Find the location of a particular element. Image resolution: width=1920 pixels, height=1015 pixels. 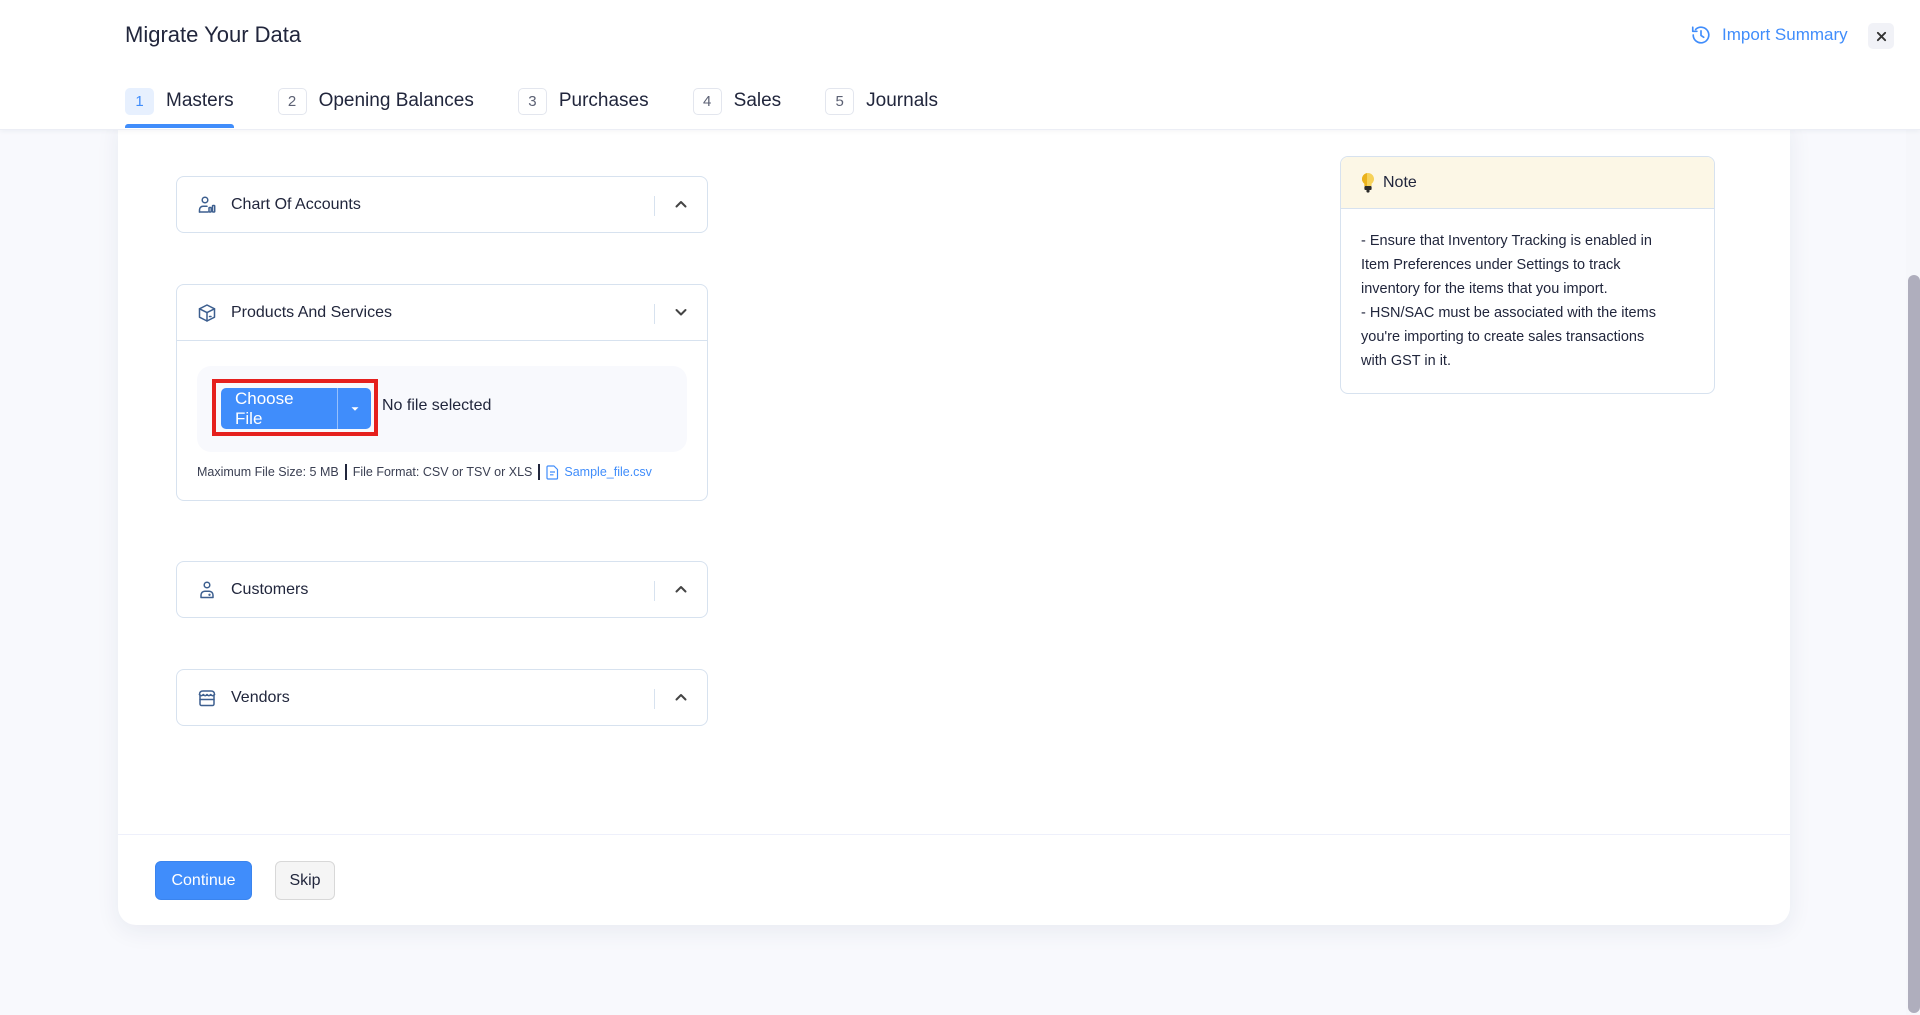

caret-down-icon is located at coordinates (355, 409).